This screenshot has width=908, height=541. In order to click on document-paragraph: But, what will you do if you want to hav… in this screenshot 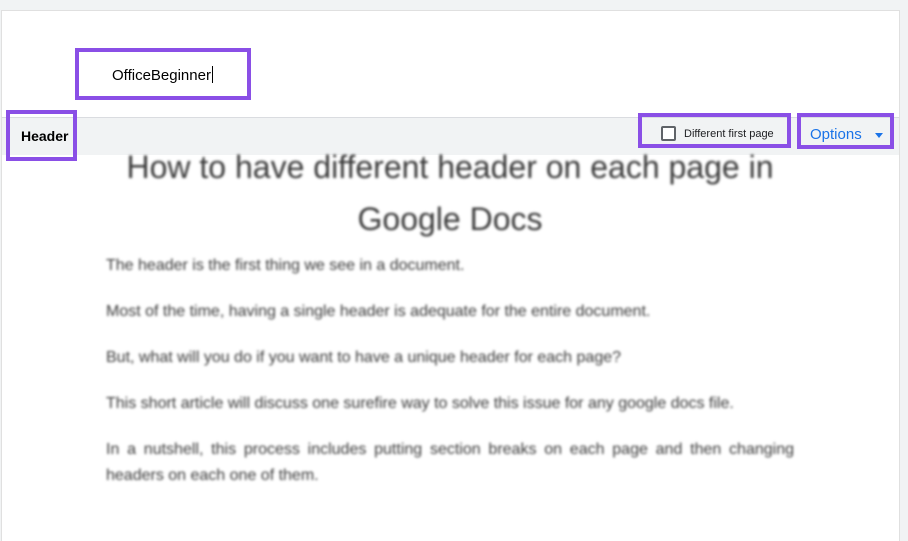, I will do `click(364, 357)`.